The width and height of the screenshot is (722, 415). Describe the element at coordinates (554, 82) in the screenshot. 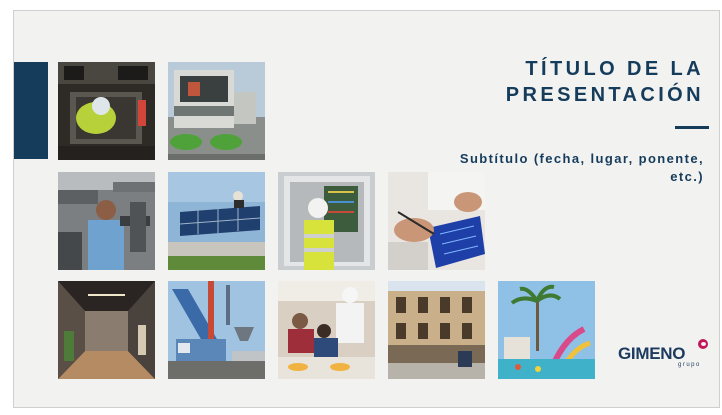

I see `slide-title: TÍTULO DE LA PRESENTACIÓN` at that location.